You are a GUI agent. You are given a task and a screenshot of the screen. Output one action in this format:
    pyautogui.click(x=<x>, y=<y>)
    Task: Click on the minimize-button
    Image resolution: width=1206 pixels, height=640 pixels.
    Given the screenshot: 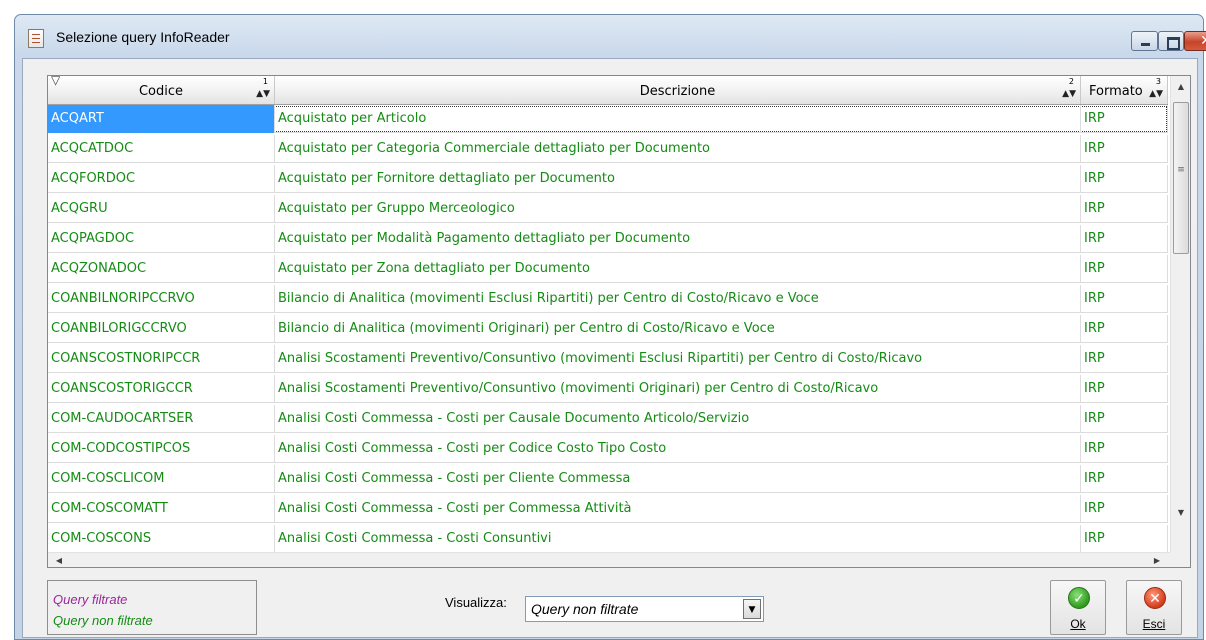 What is the action you would take?
    pyautogui.click(x=1144, y=41)
    